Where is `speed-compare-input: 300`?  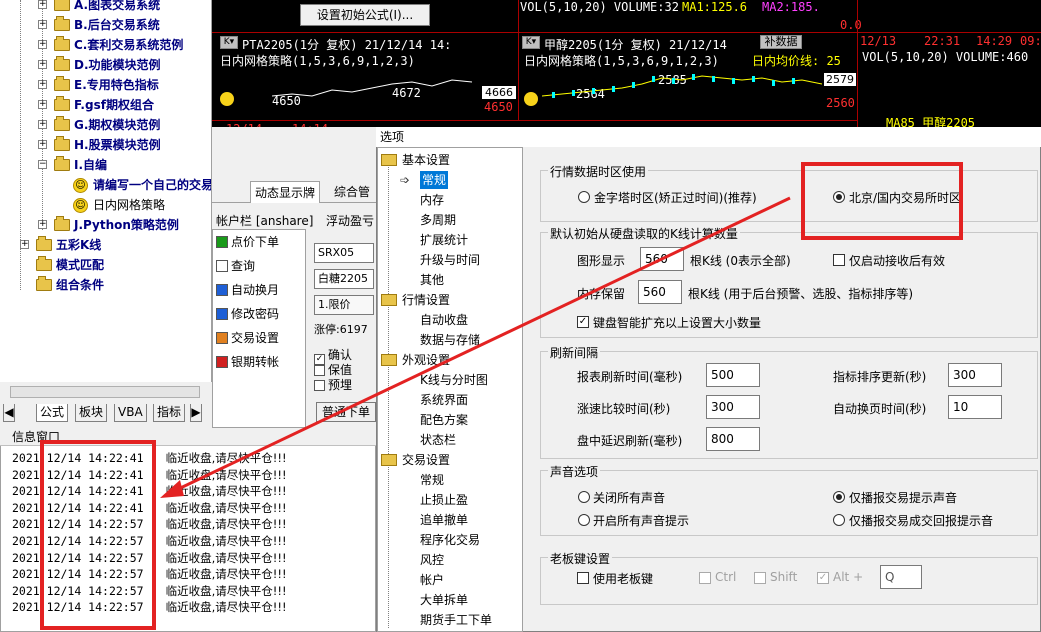 speed-compare-input: 300 is located at coordinates (733, 407).